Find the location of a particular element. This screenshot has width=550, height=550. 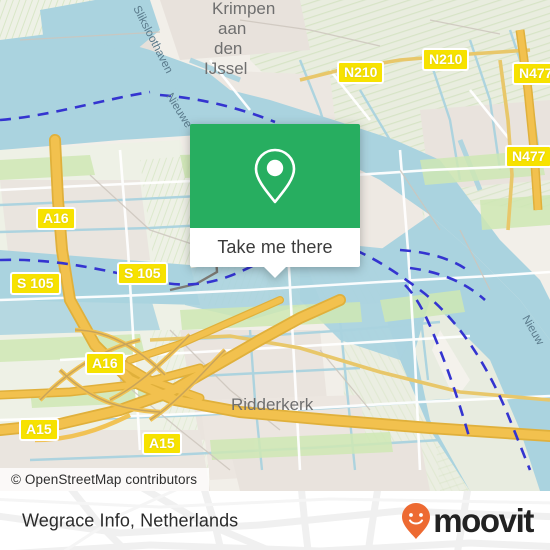

callout-pointer is located at coordinates (275, 272).